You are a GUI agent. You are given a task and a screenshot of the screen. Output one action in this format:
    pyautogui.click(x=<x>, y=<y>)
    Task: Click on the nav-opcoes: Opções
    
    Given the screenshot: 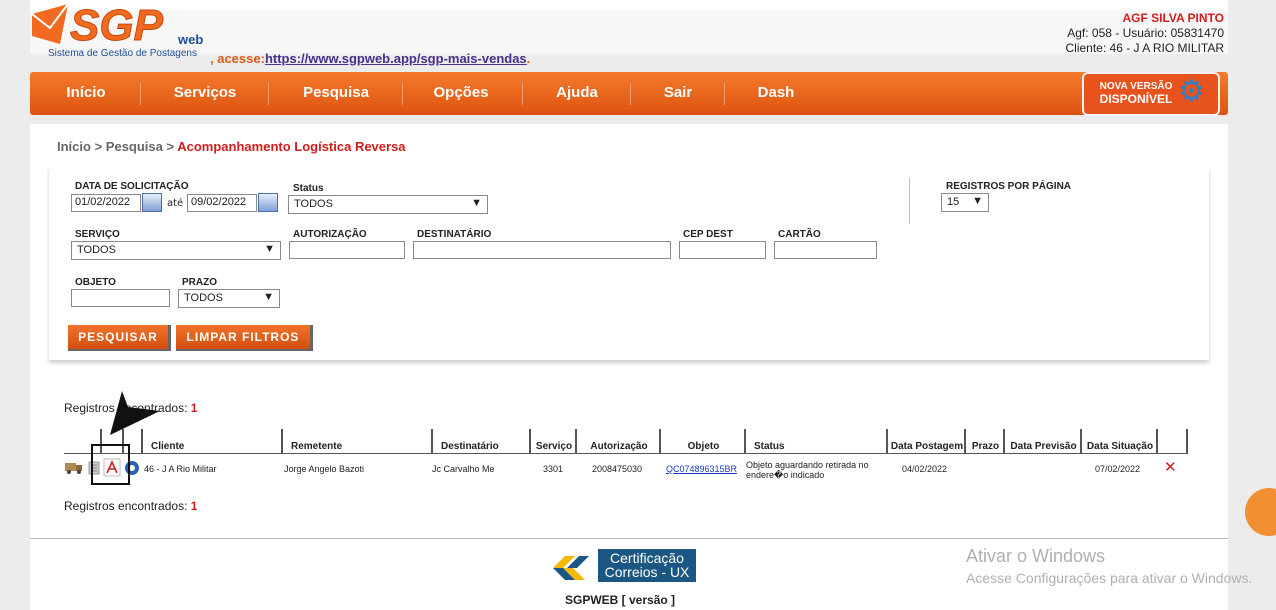 What is the action you would take?
    pyautogui.click(x=461, y=93)
    